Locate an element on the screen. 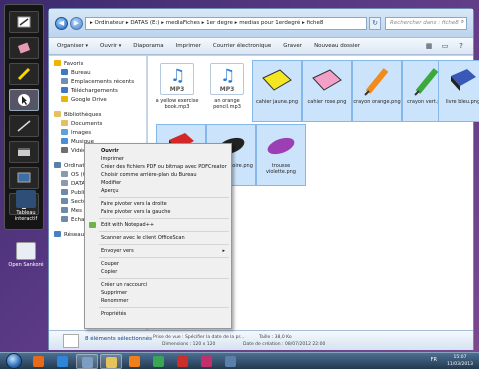 This screenshot has height=369, width=479. text-tool is located at coordinates (24, 152).